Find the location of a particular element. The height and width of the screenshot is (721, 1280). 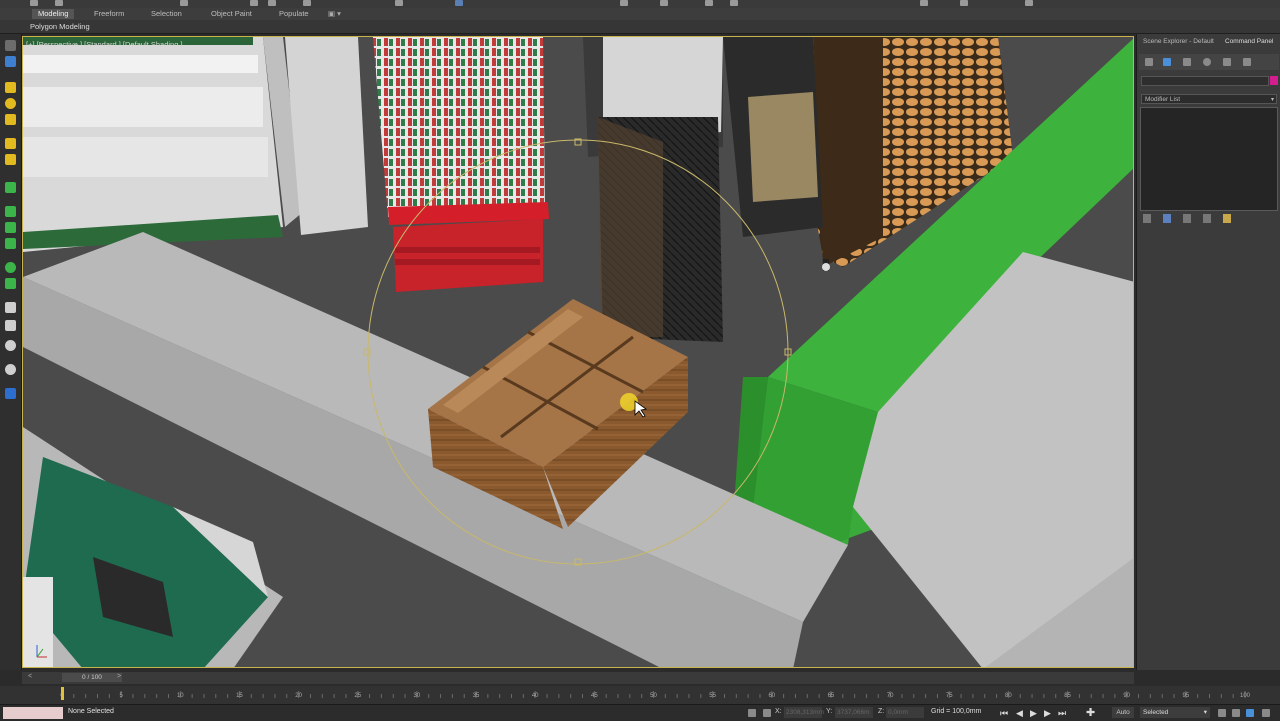

motion-tab-icon is located at coordinates (1207, 62).